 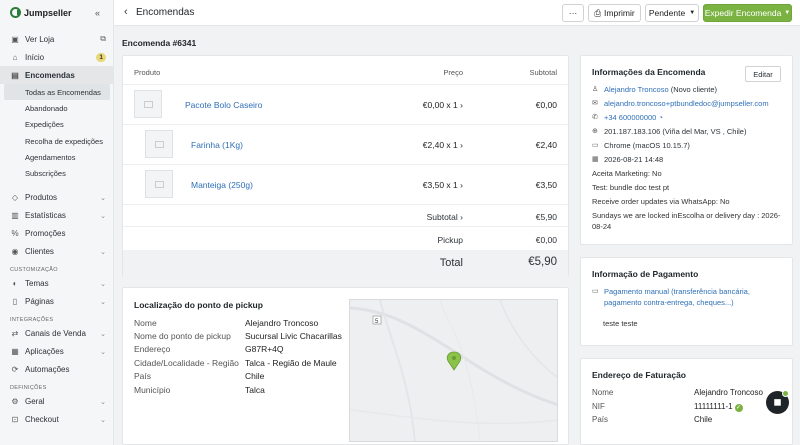 What do you see at coordinates (293, 336) in the screenshot?
I see `field-value: Sucursal Livic Chacarillas` at bounding box center [293, 336].